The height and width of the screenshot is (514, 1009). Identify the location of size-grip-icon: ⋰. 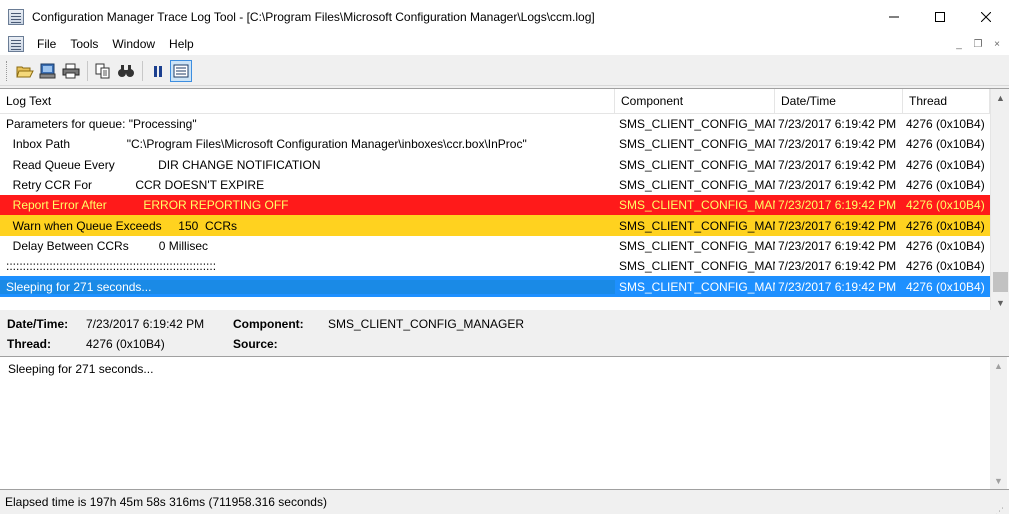
(1001, 507).